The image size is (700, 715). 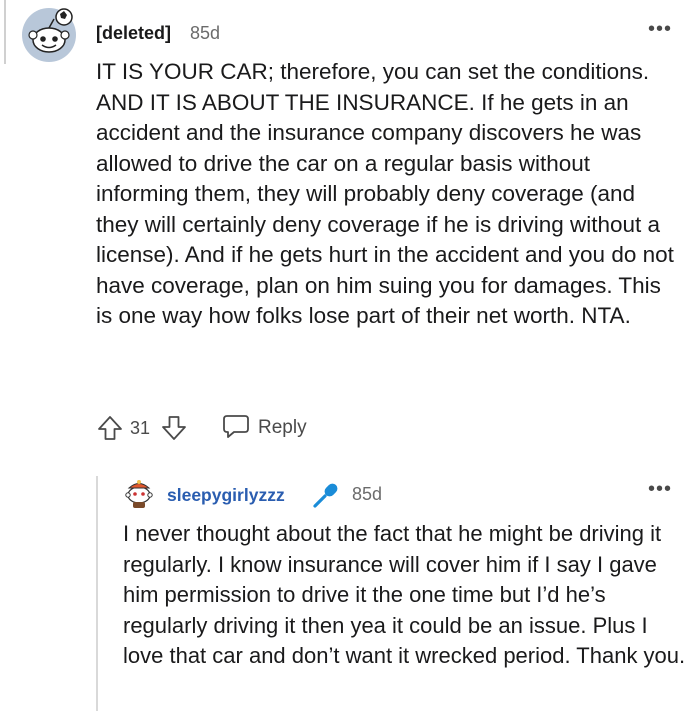 I want to click on reply-label: Reply, so click(x=282, y=427).